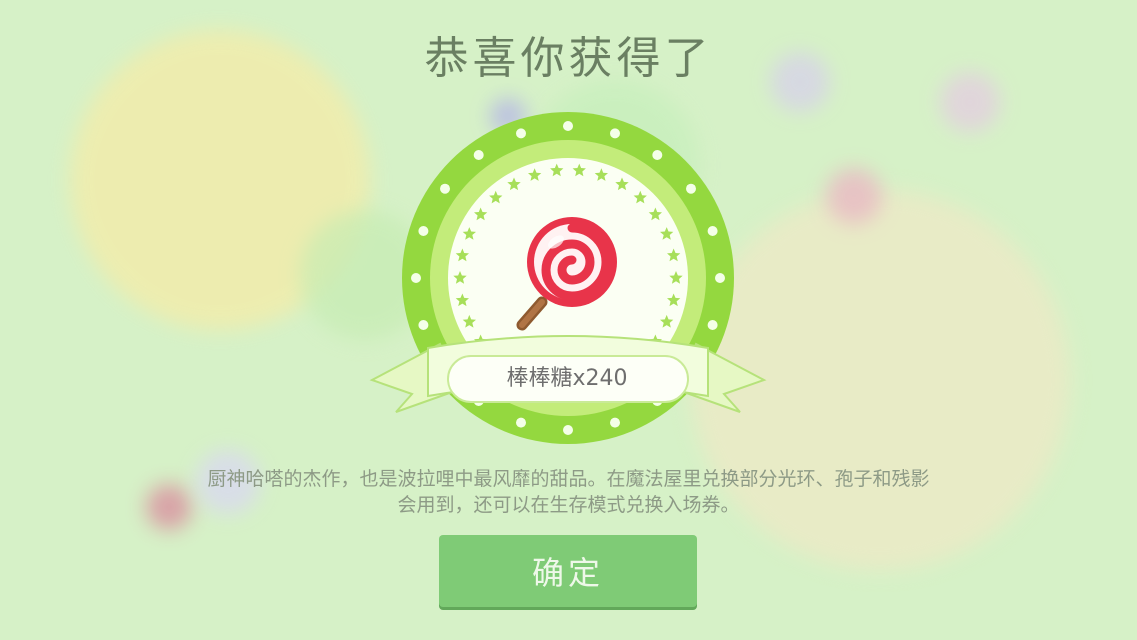 The image size is (1137, 640). I want to click on reward-item-name: 棒棒糖, so click(539, 378).